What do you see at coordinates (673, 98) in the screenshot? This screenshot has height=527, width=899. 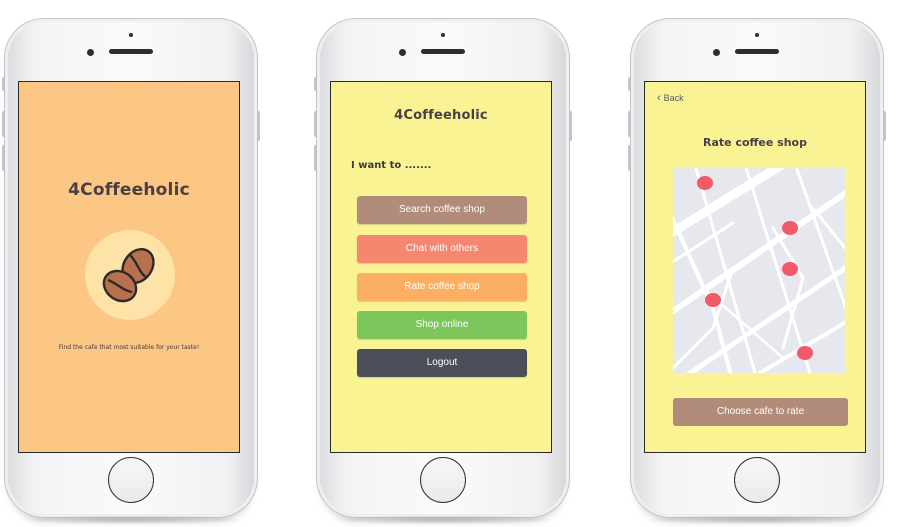 I see `back-label: Back` at bounding box center [673, 98].